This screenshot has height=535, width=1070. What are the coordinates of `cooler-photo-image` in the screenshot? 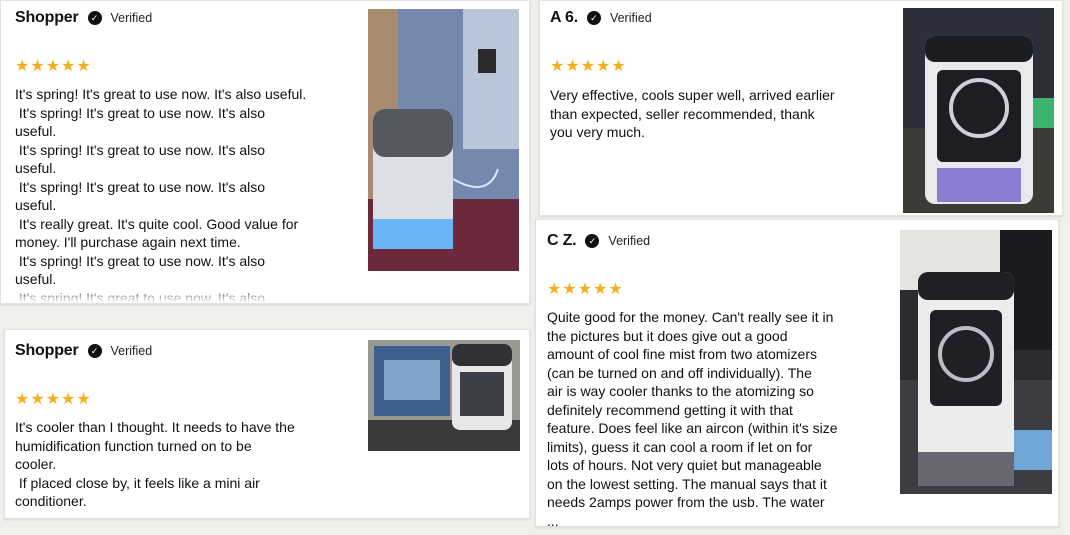 It's located at (443, 140).